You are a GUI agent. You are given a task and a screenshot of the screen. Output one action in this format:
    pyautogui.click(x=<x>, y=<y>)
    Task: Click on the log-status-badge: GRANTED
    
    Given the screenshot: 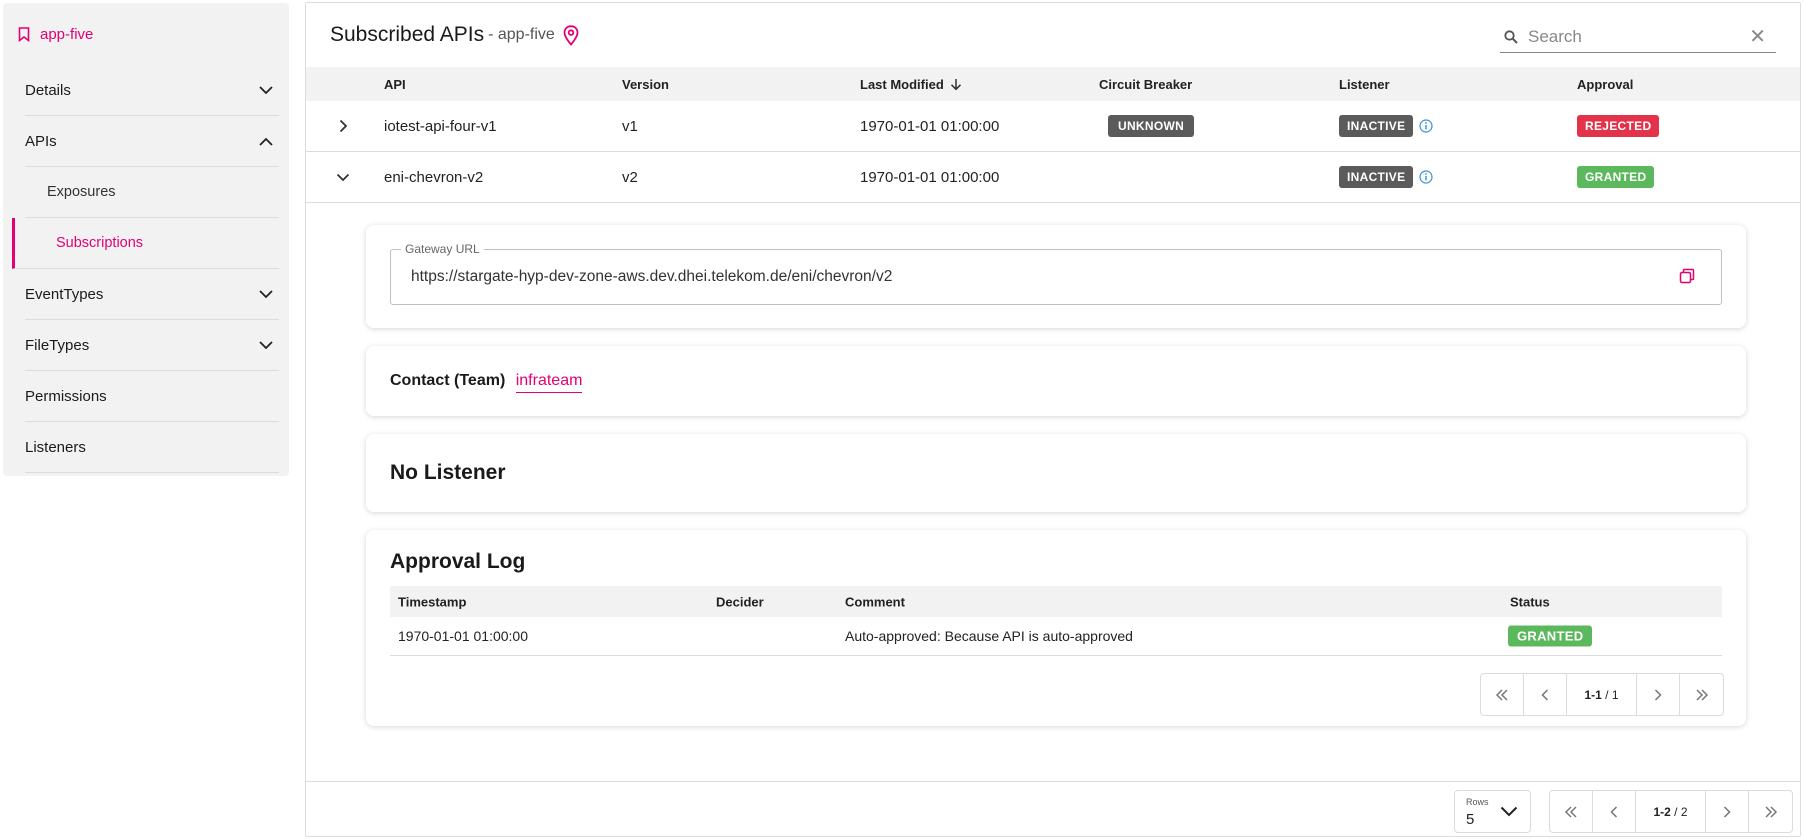 What is the action you would take?
    pyautogui.click(x=1550, y=636)
    